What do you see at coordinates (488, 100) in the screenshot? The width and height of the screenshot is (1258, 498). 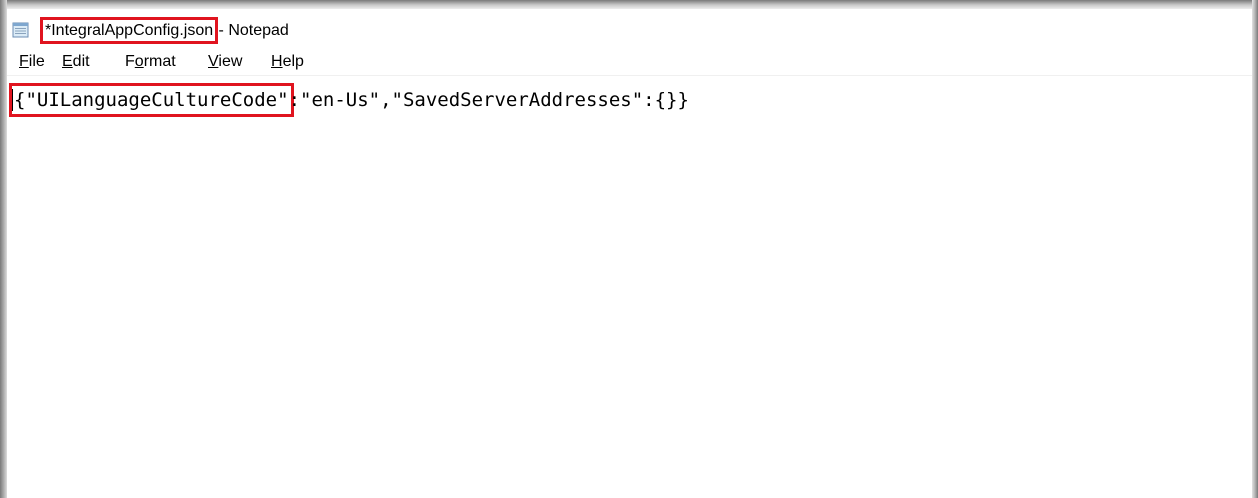 I see `json-rest: :"en-Us","SavedServerAddresses":{}}` at bounding box center [488, 100].